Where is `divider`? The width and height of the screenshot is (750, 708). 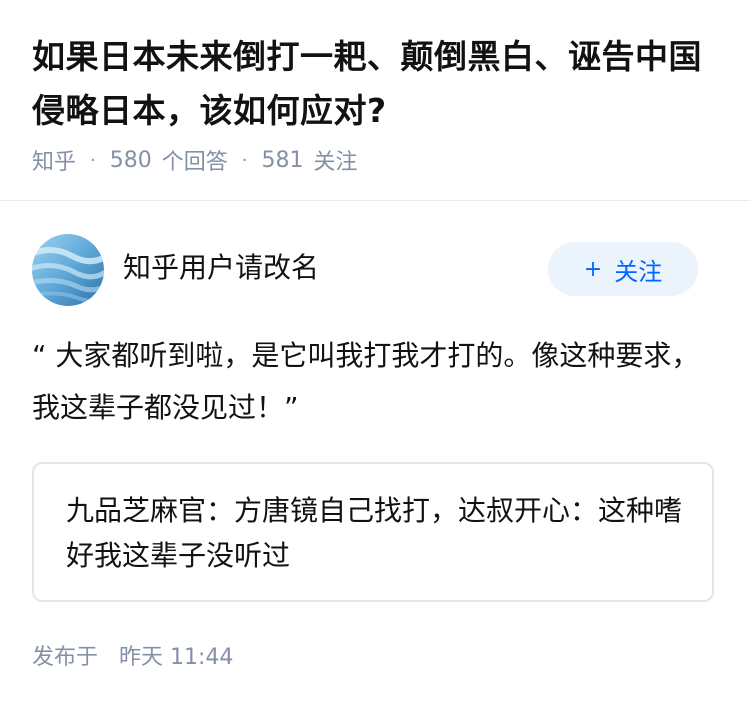
divider is located at coordinates (375, 200).